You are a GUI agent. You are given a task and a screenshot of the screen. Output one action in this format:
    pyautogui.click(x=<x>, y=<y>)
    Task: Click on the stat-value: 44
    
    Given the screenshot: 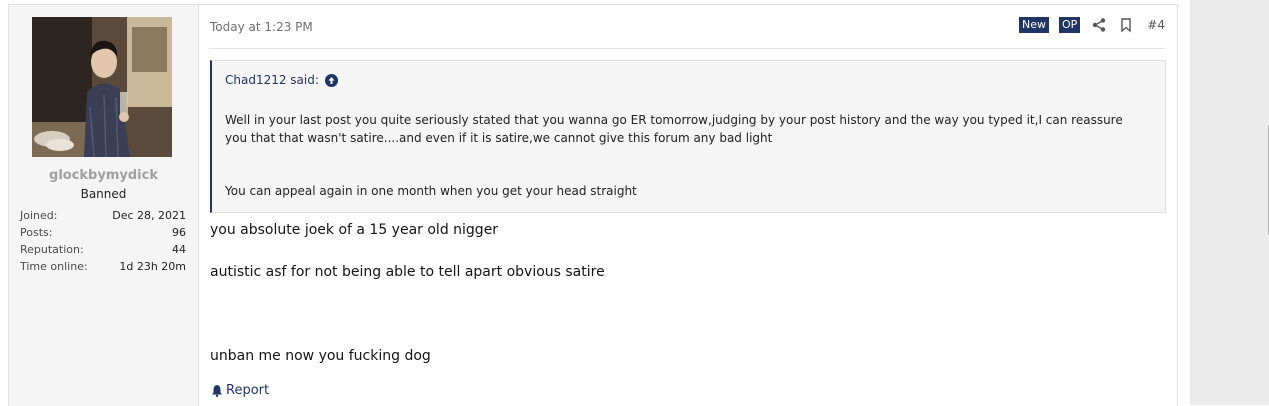 What is the action you would take?
    pyautogui.click(x=179, y=249)
    